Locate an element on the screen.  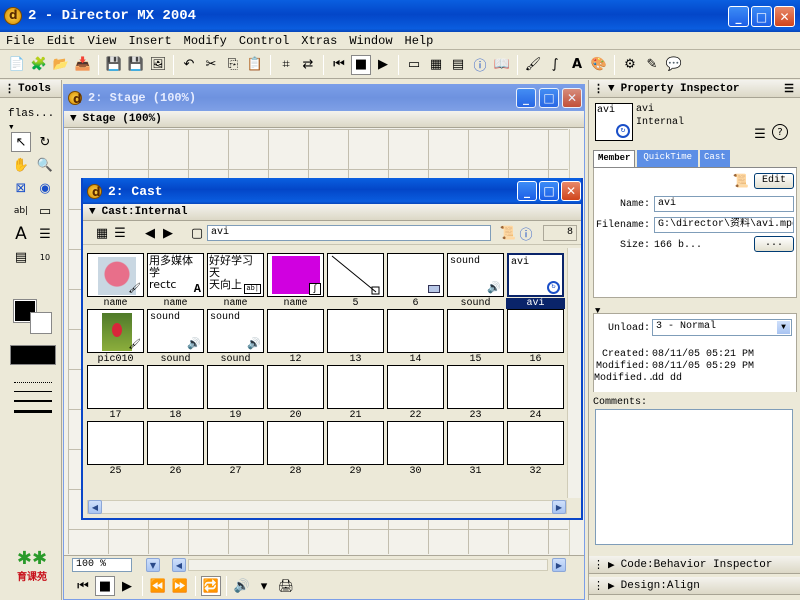
menu-window: Window is located at coordinates (370, 41).